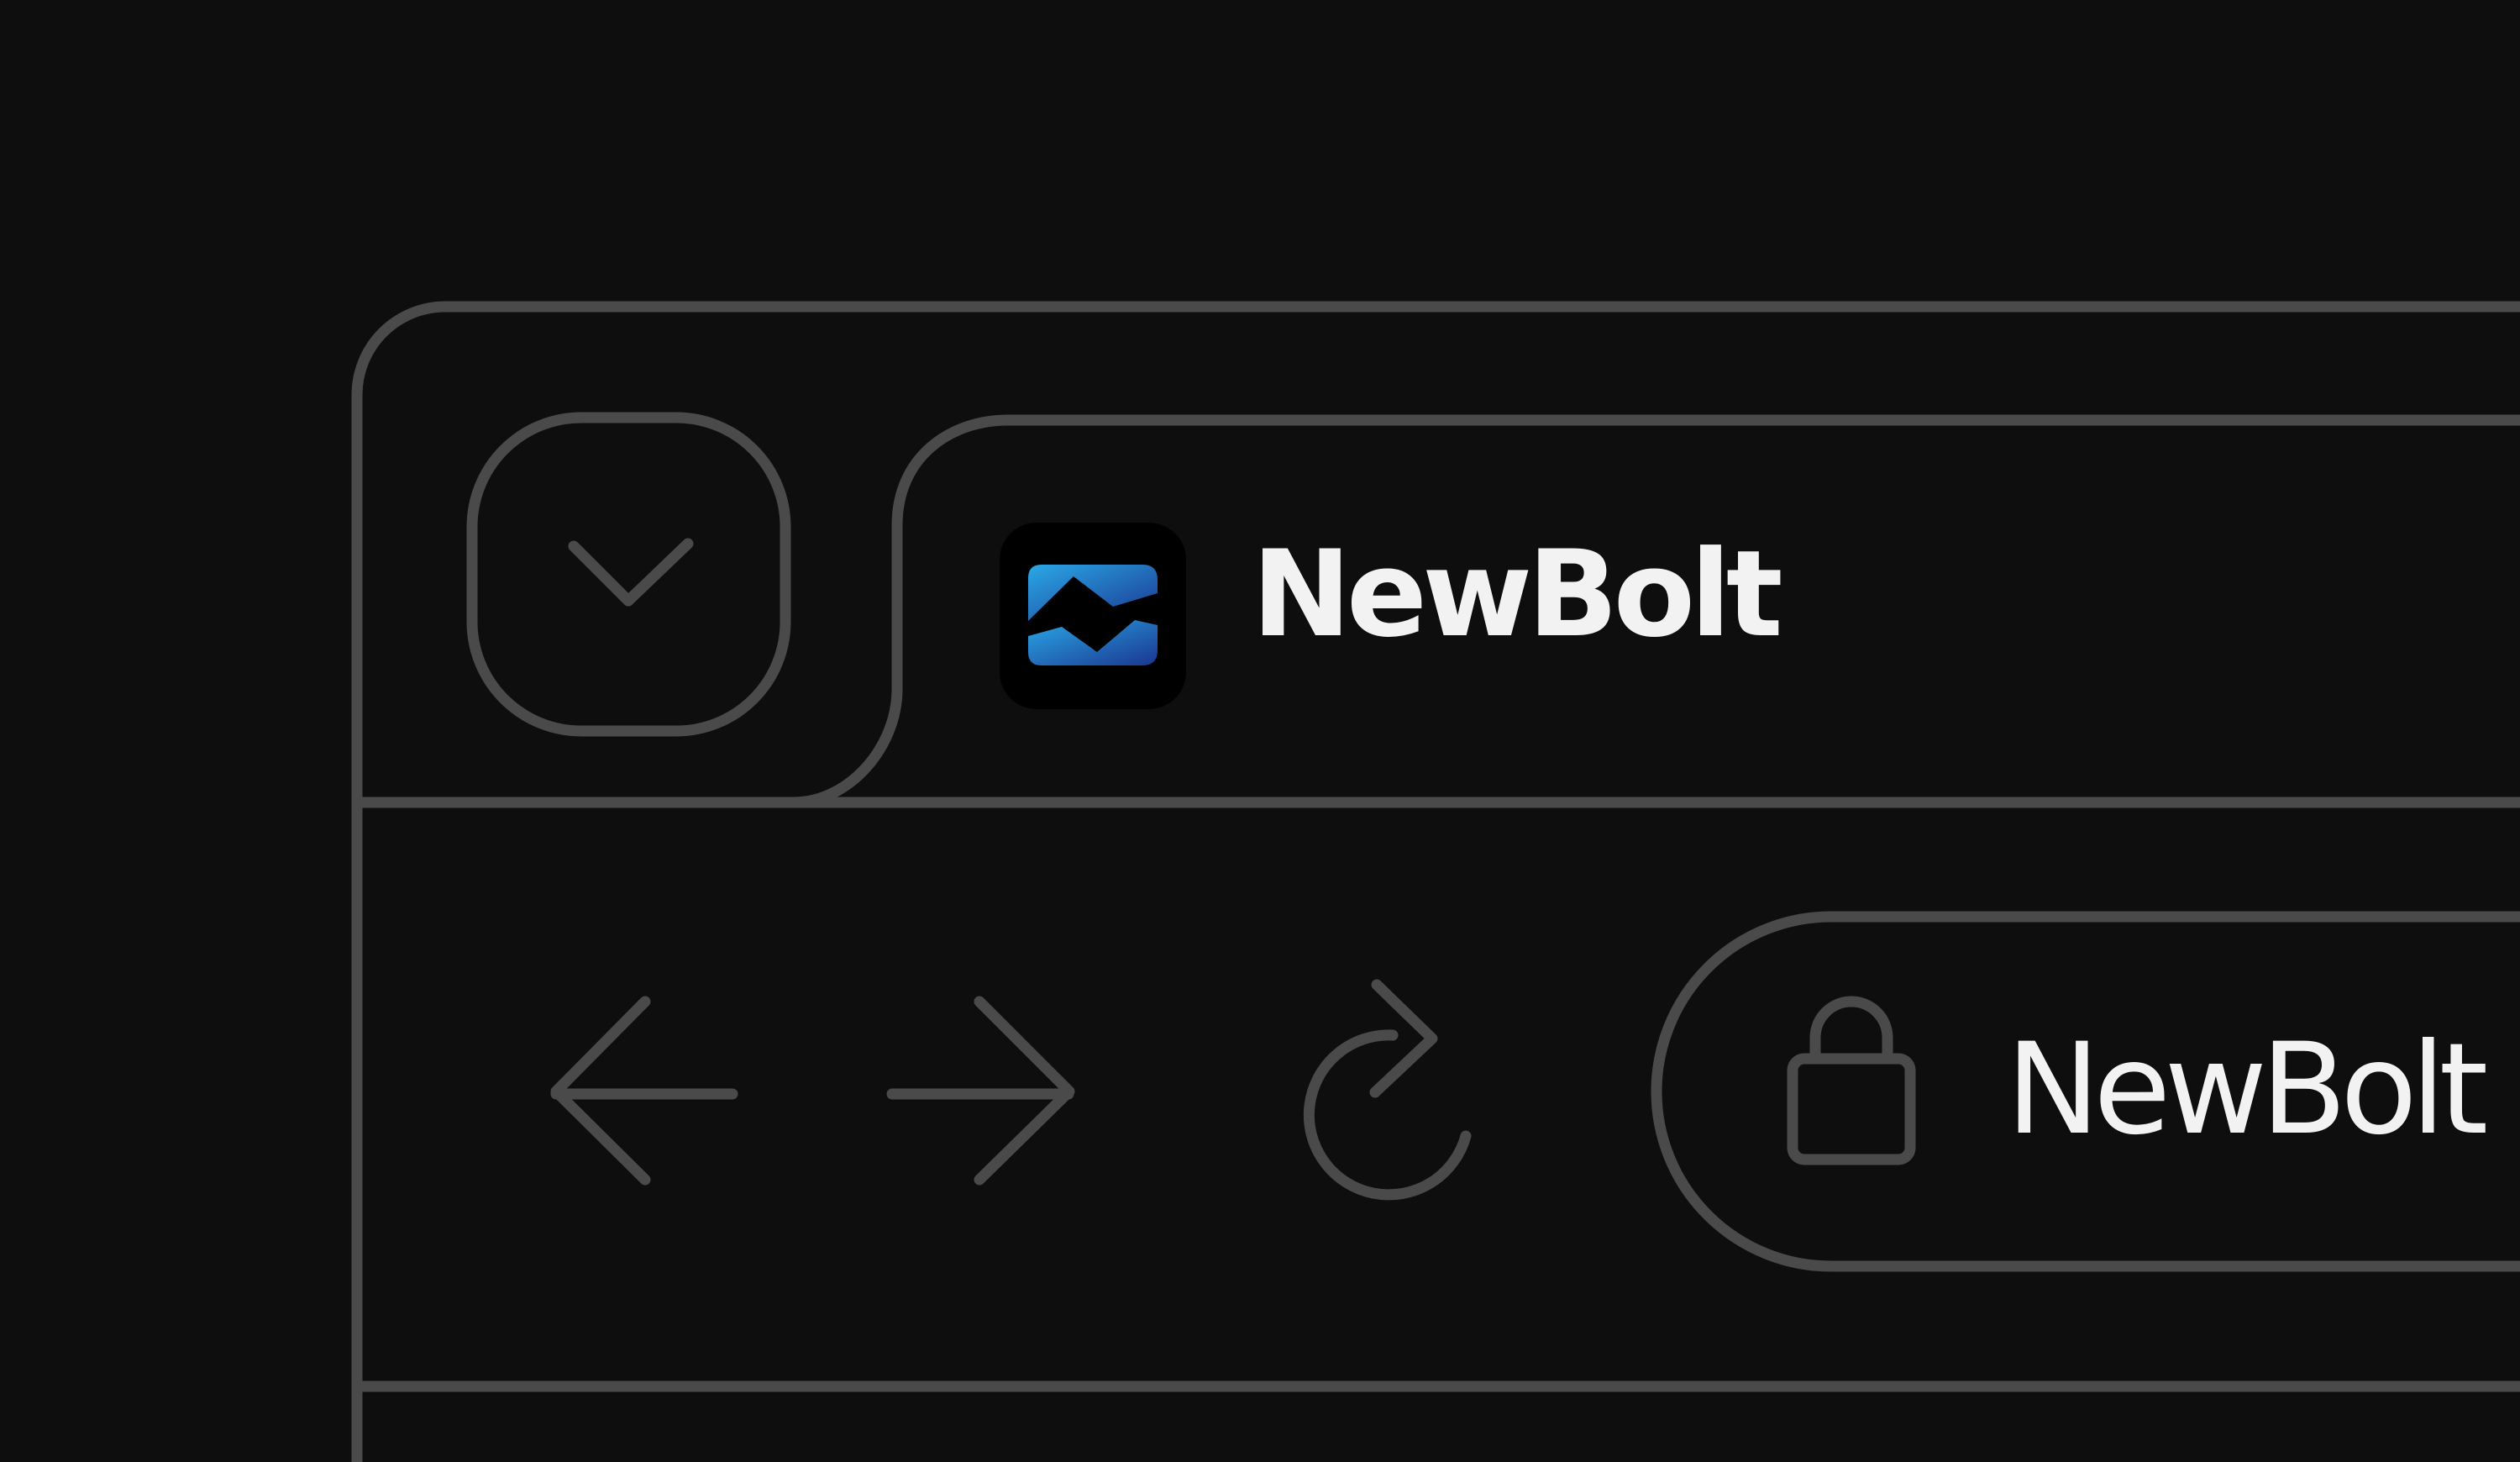 This screenshot has width=2520, height=1462. I want to click on reload-button, so click(1387, 1090).